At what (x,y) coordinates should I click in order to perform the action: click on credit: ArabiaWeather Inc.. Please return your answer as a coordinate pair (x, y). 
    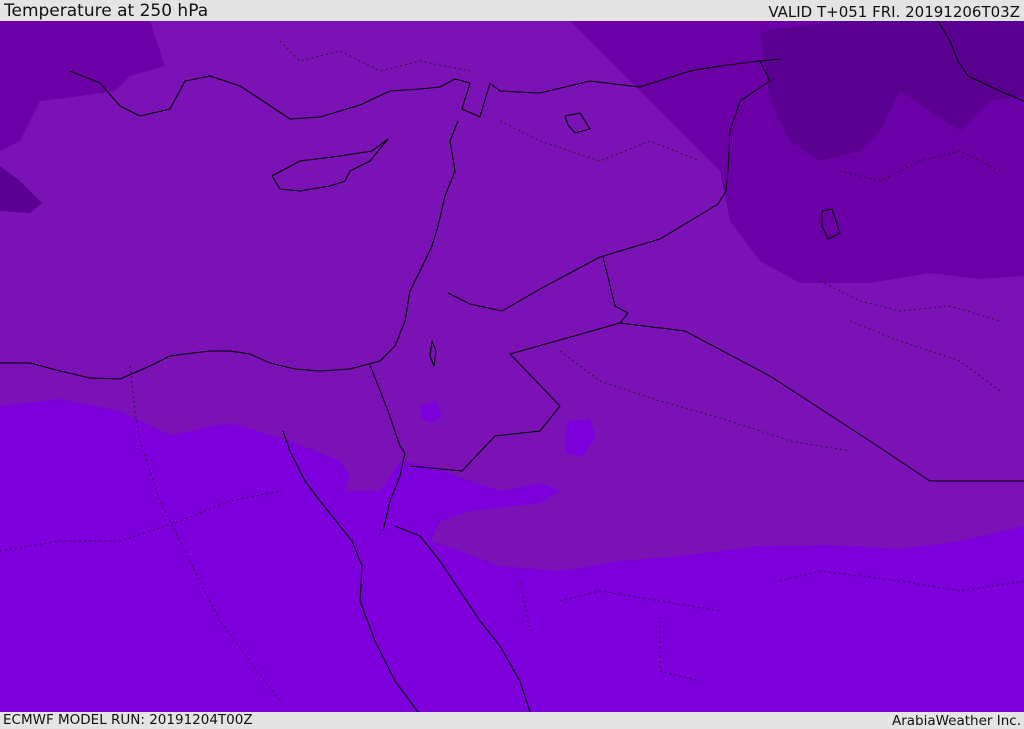
    Looking at the image, I should click on (956, 721).